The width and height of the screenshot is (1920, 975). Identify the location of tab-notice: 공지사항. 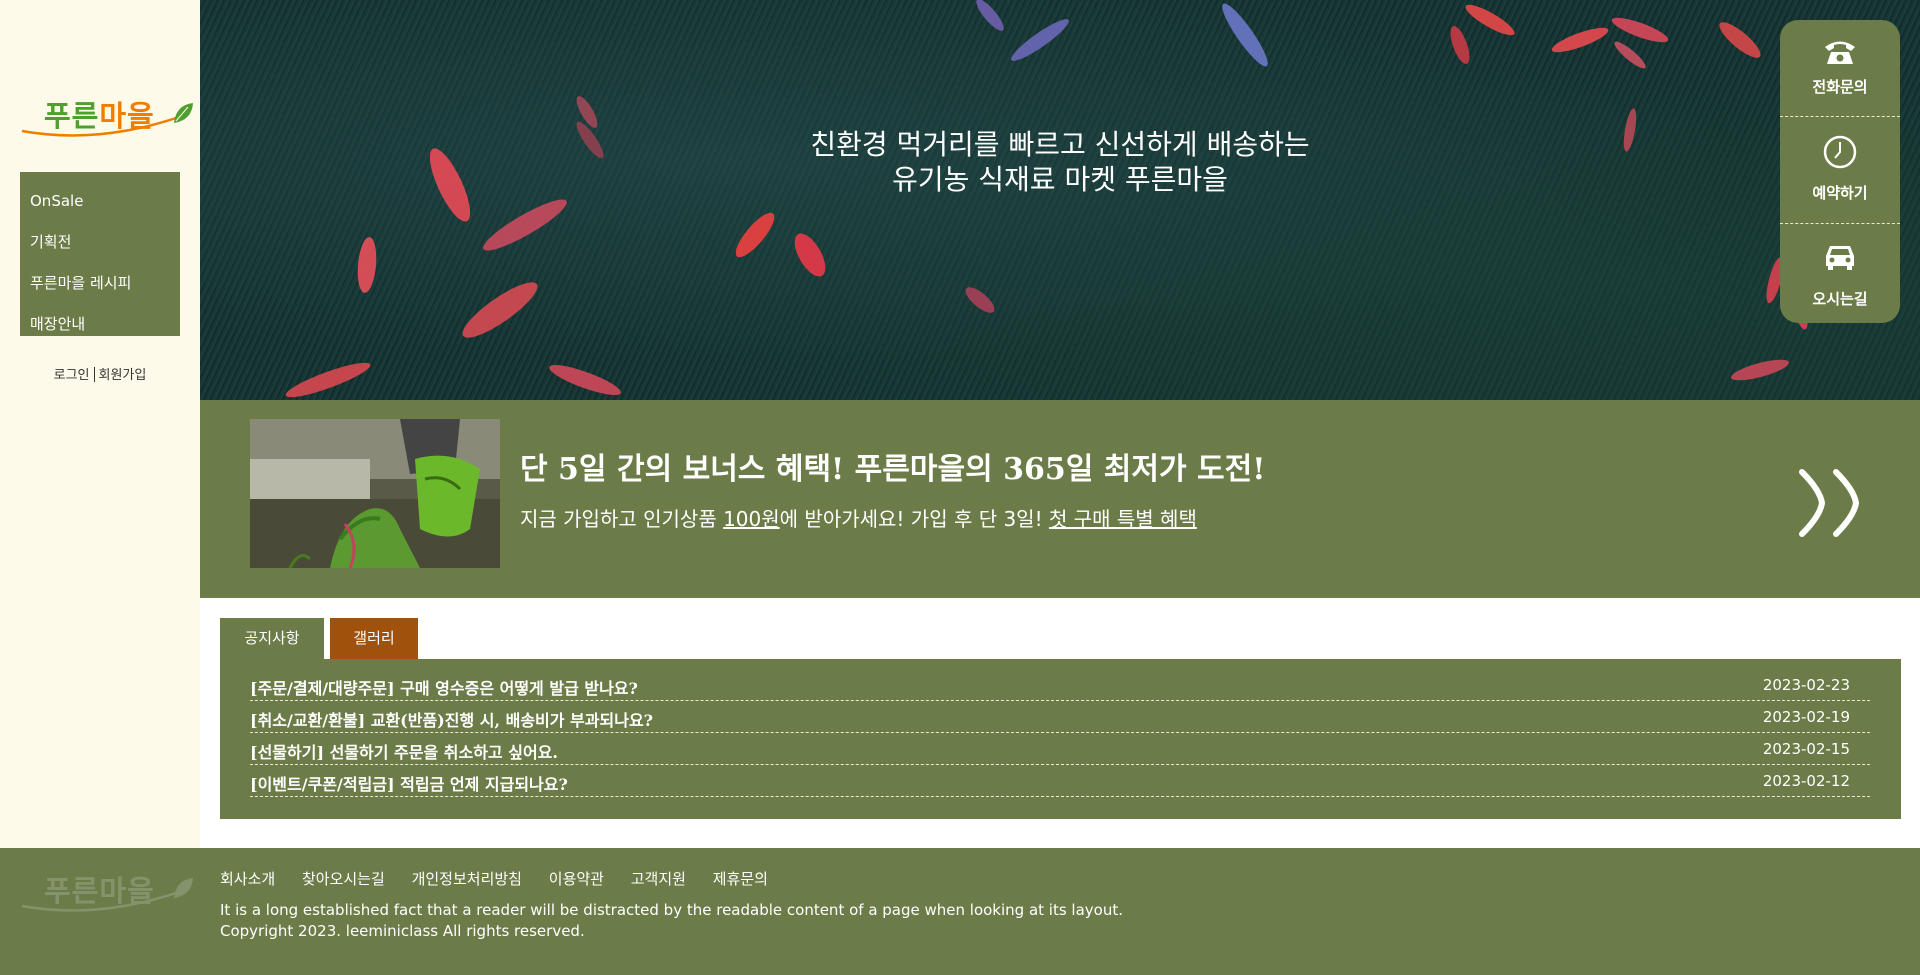
(272, 638).